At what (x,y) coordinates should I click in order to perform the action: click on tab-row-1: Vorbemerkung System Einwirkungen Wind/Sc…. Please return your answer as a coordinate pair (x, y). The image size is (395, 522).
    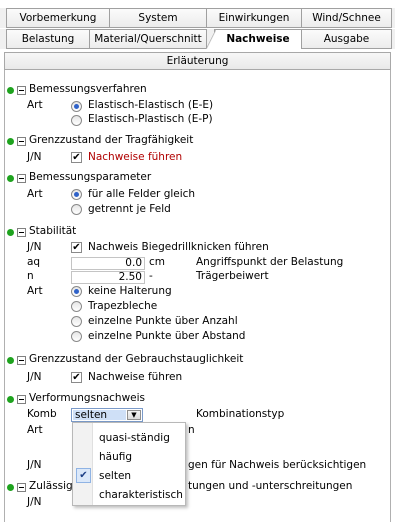
    Looking at the image, I should click on (197, 18).